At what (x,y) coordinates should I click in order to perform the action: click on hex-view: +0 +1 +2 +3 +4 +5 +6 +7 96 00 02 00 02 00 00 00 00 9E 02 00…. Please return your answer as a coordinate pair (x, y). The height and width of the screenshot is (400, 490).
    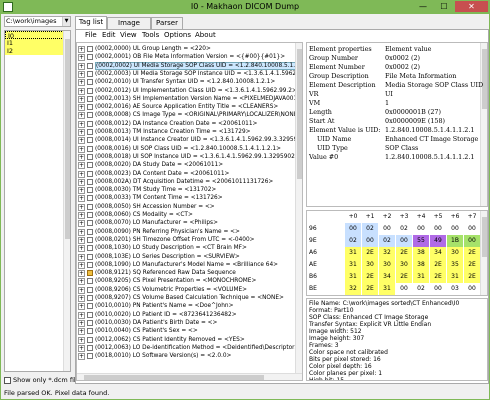
    Looking at the image, I should click on (397, 253).